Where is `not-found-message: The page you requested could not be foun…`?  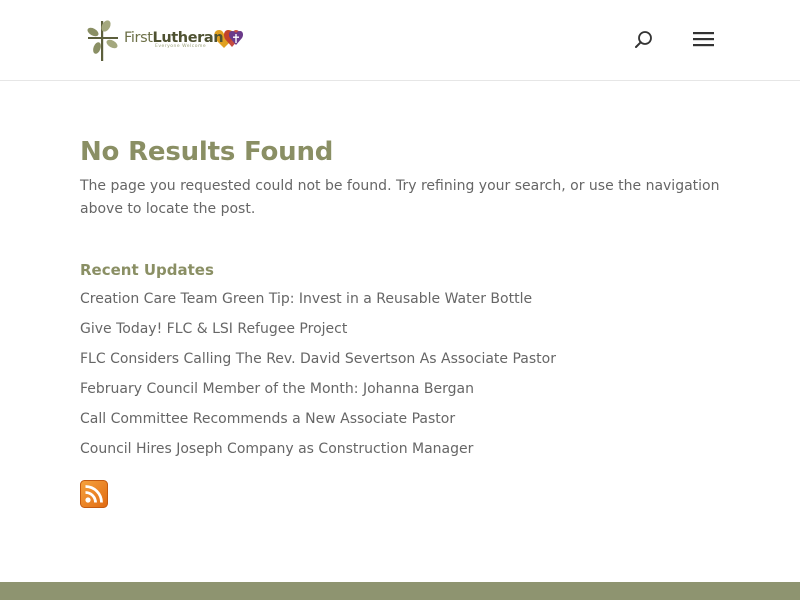 not-found-message: The page you requested could not be foun… is located at coordinates (400, 197).